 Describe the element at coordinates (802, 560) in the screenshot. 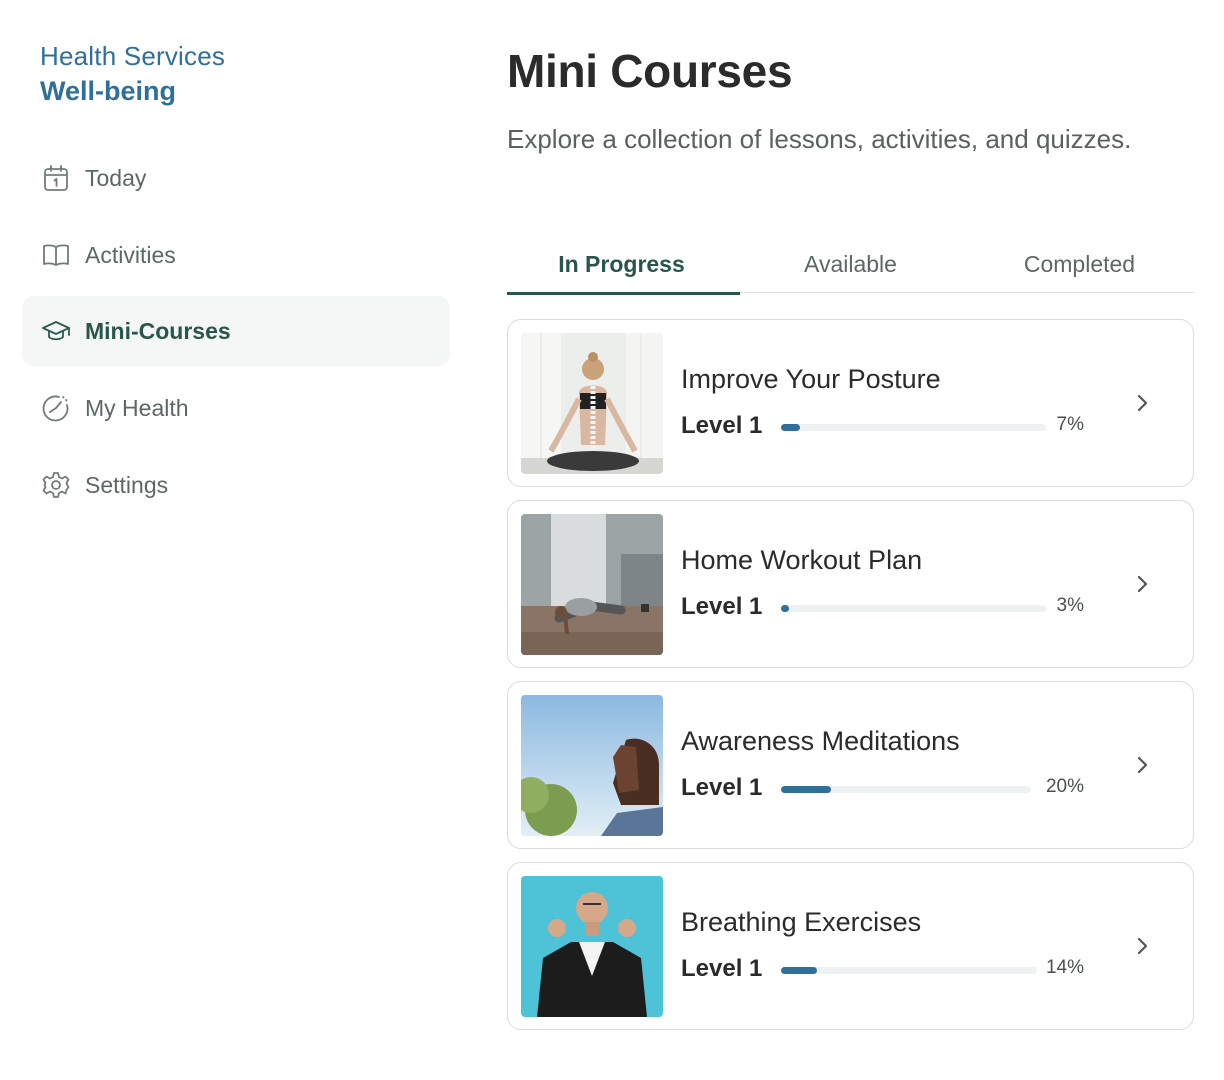

I see `course-title: Home Workout Plan` at that location.